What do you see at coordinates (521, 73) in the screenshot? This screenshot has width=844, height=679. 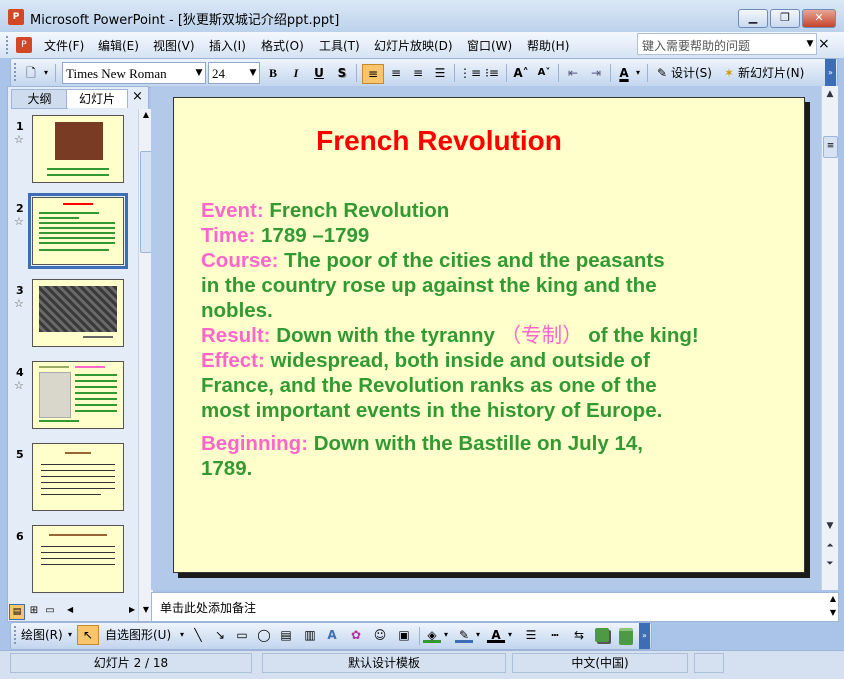 I see `grow-font-icon: A˄` at bounding box center [521, 73].